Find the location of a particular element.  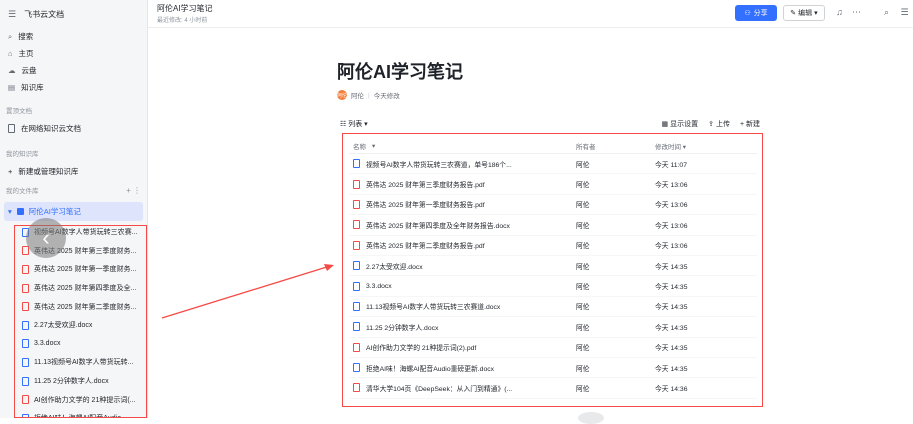

annotation-arrow is located at coordinates (247, 291).